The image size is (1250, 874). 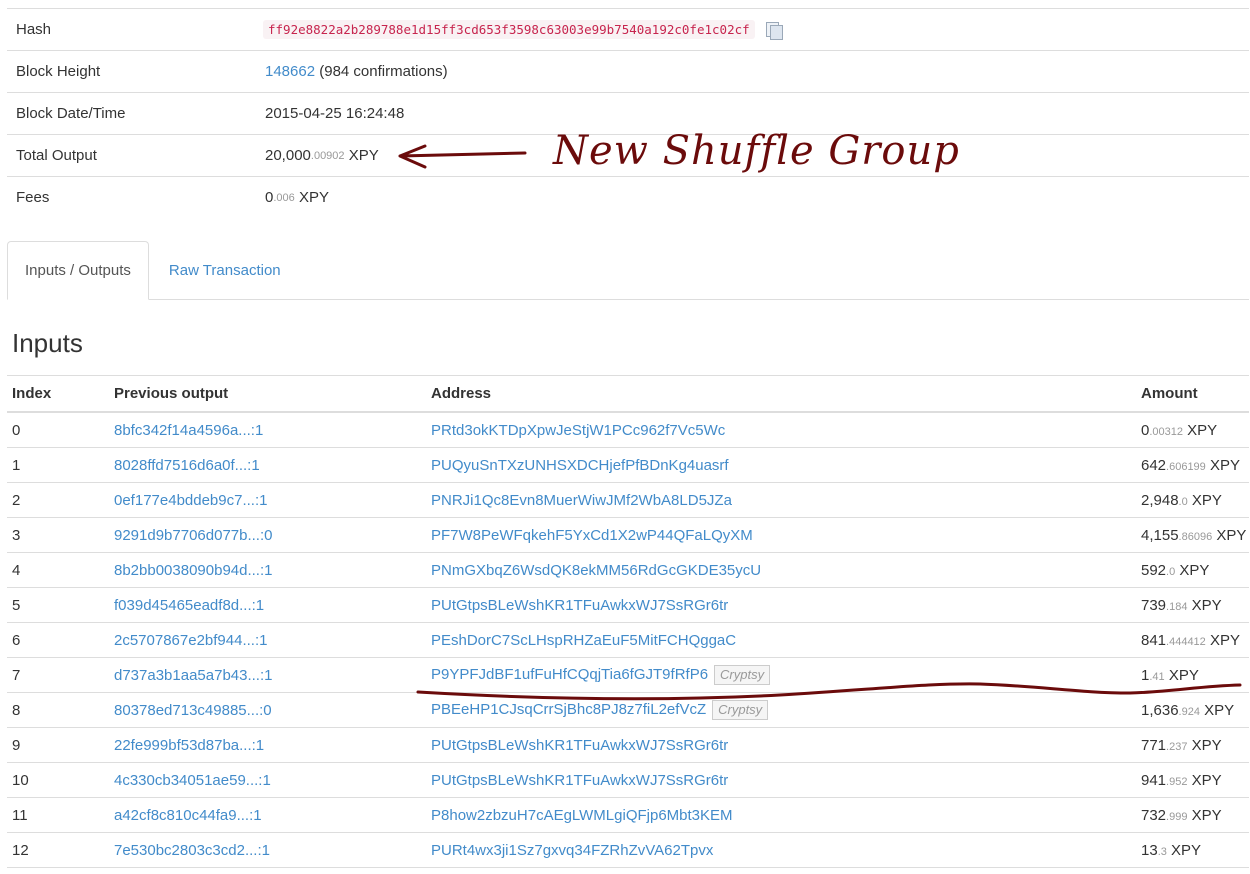 What do you see at coordinates (1154, 815) in the screenshot?
I see `amount-int: 732` at bounding box center [1154, 815].